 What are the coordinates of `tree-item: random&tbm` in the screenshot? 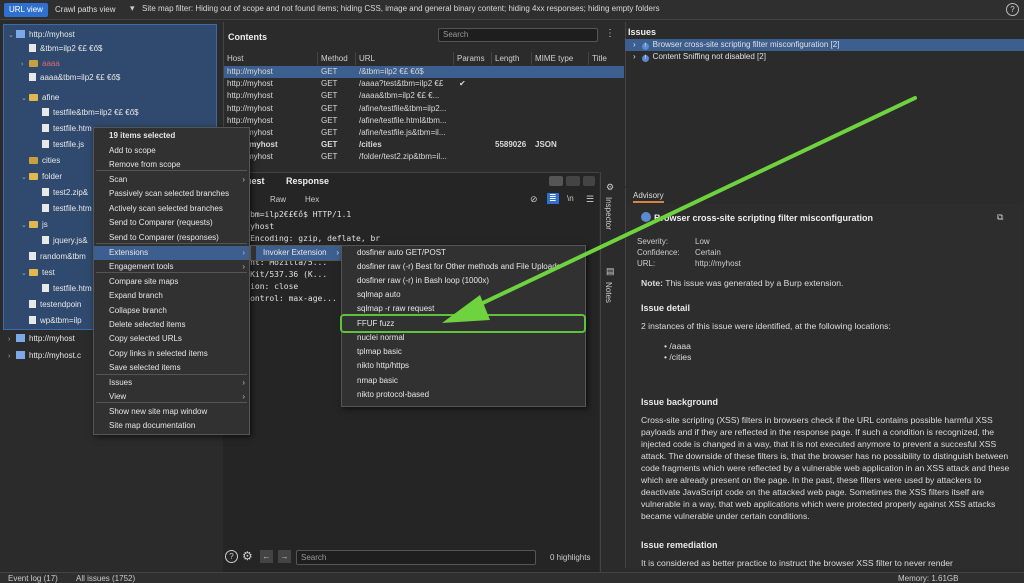 It's located at (53, 257).